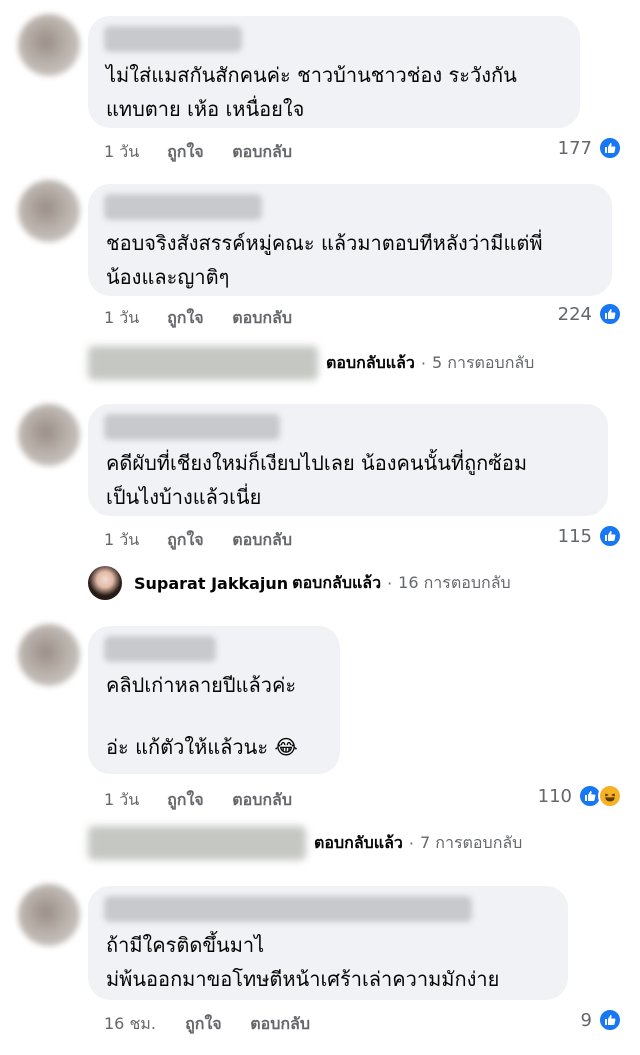 The image size is (640, 1055). I want to click on reaction-summary: 177, so click(590, 148).